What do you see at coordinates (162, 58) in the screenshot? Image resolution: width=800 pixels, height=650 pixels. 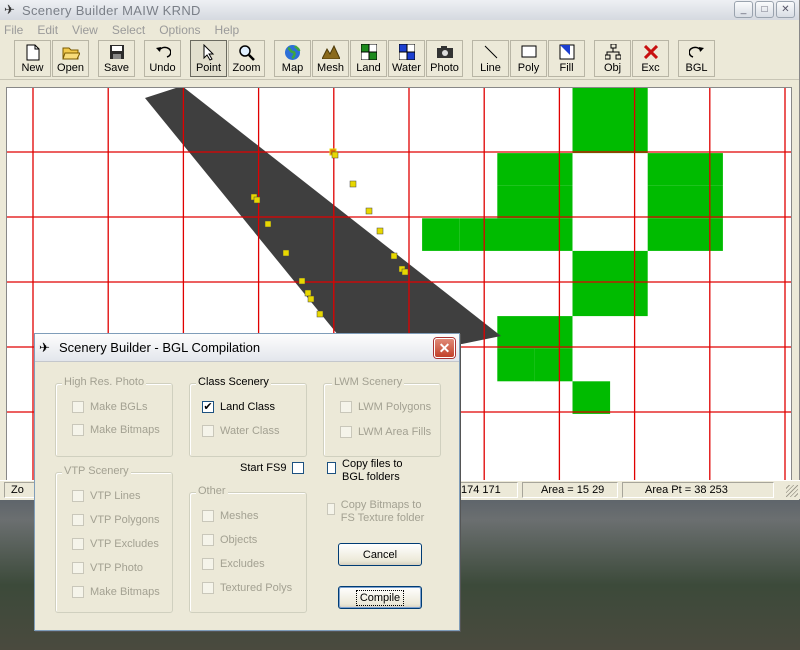 I see `toolbar-undo-button: Undo` at bounding box center [162, 58].